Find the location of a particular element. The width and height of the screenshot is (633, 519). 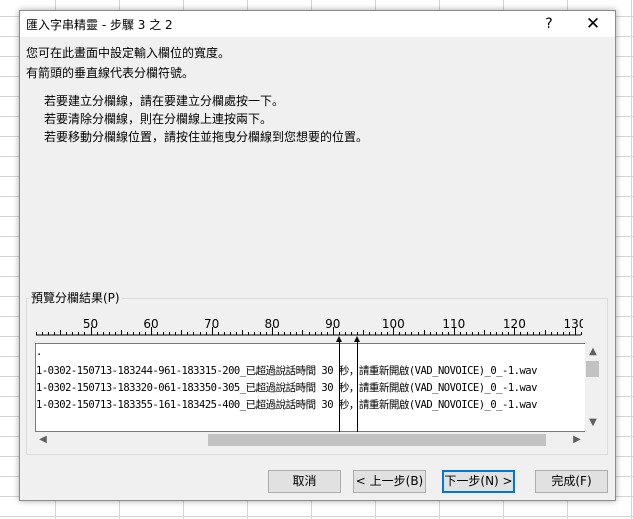

scroll-up-icon: ▲ is located at coordinates (593, 352).